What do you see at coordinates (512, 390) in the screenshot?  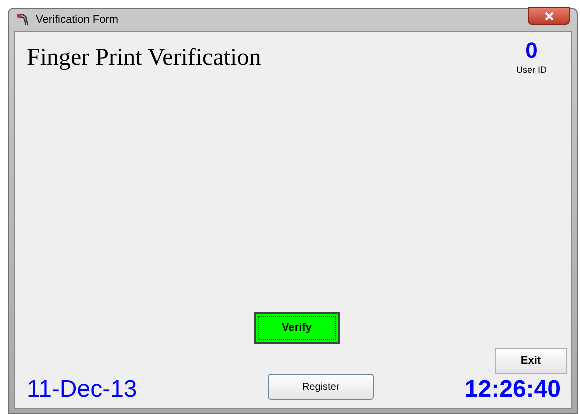 I see `time-display: 12:26:40` at bounding box center [512, 390].